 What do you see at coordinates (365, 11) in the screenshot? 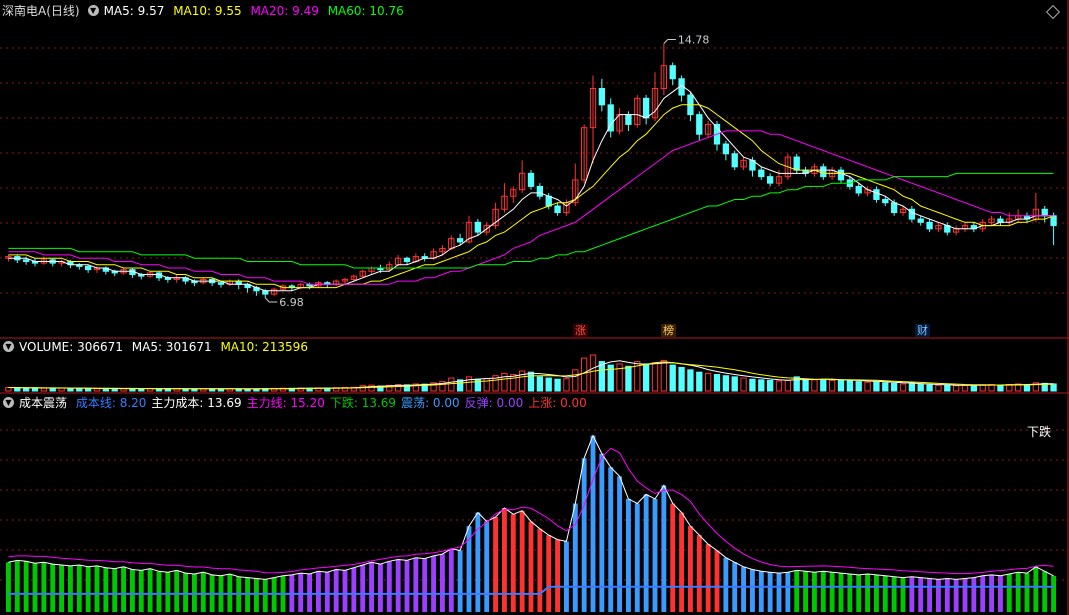
I see `ma60-label: MA60: 10.76` at bounding box center [365, 11].